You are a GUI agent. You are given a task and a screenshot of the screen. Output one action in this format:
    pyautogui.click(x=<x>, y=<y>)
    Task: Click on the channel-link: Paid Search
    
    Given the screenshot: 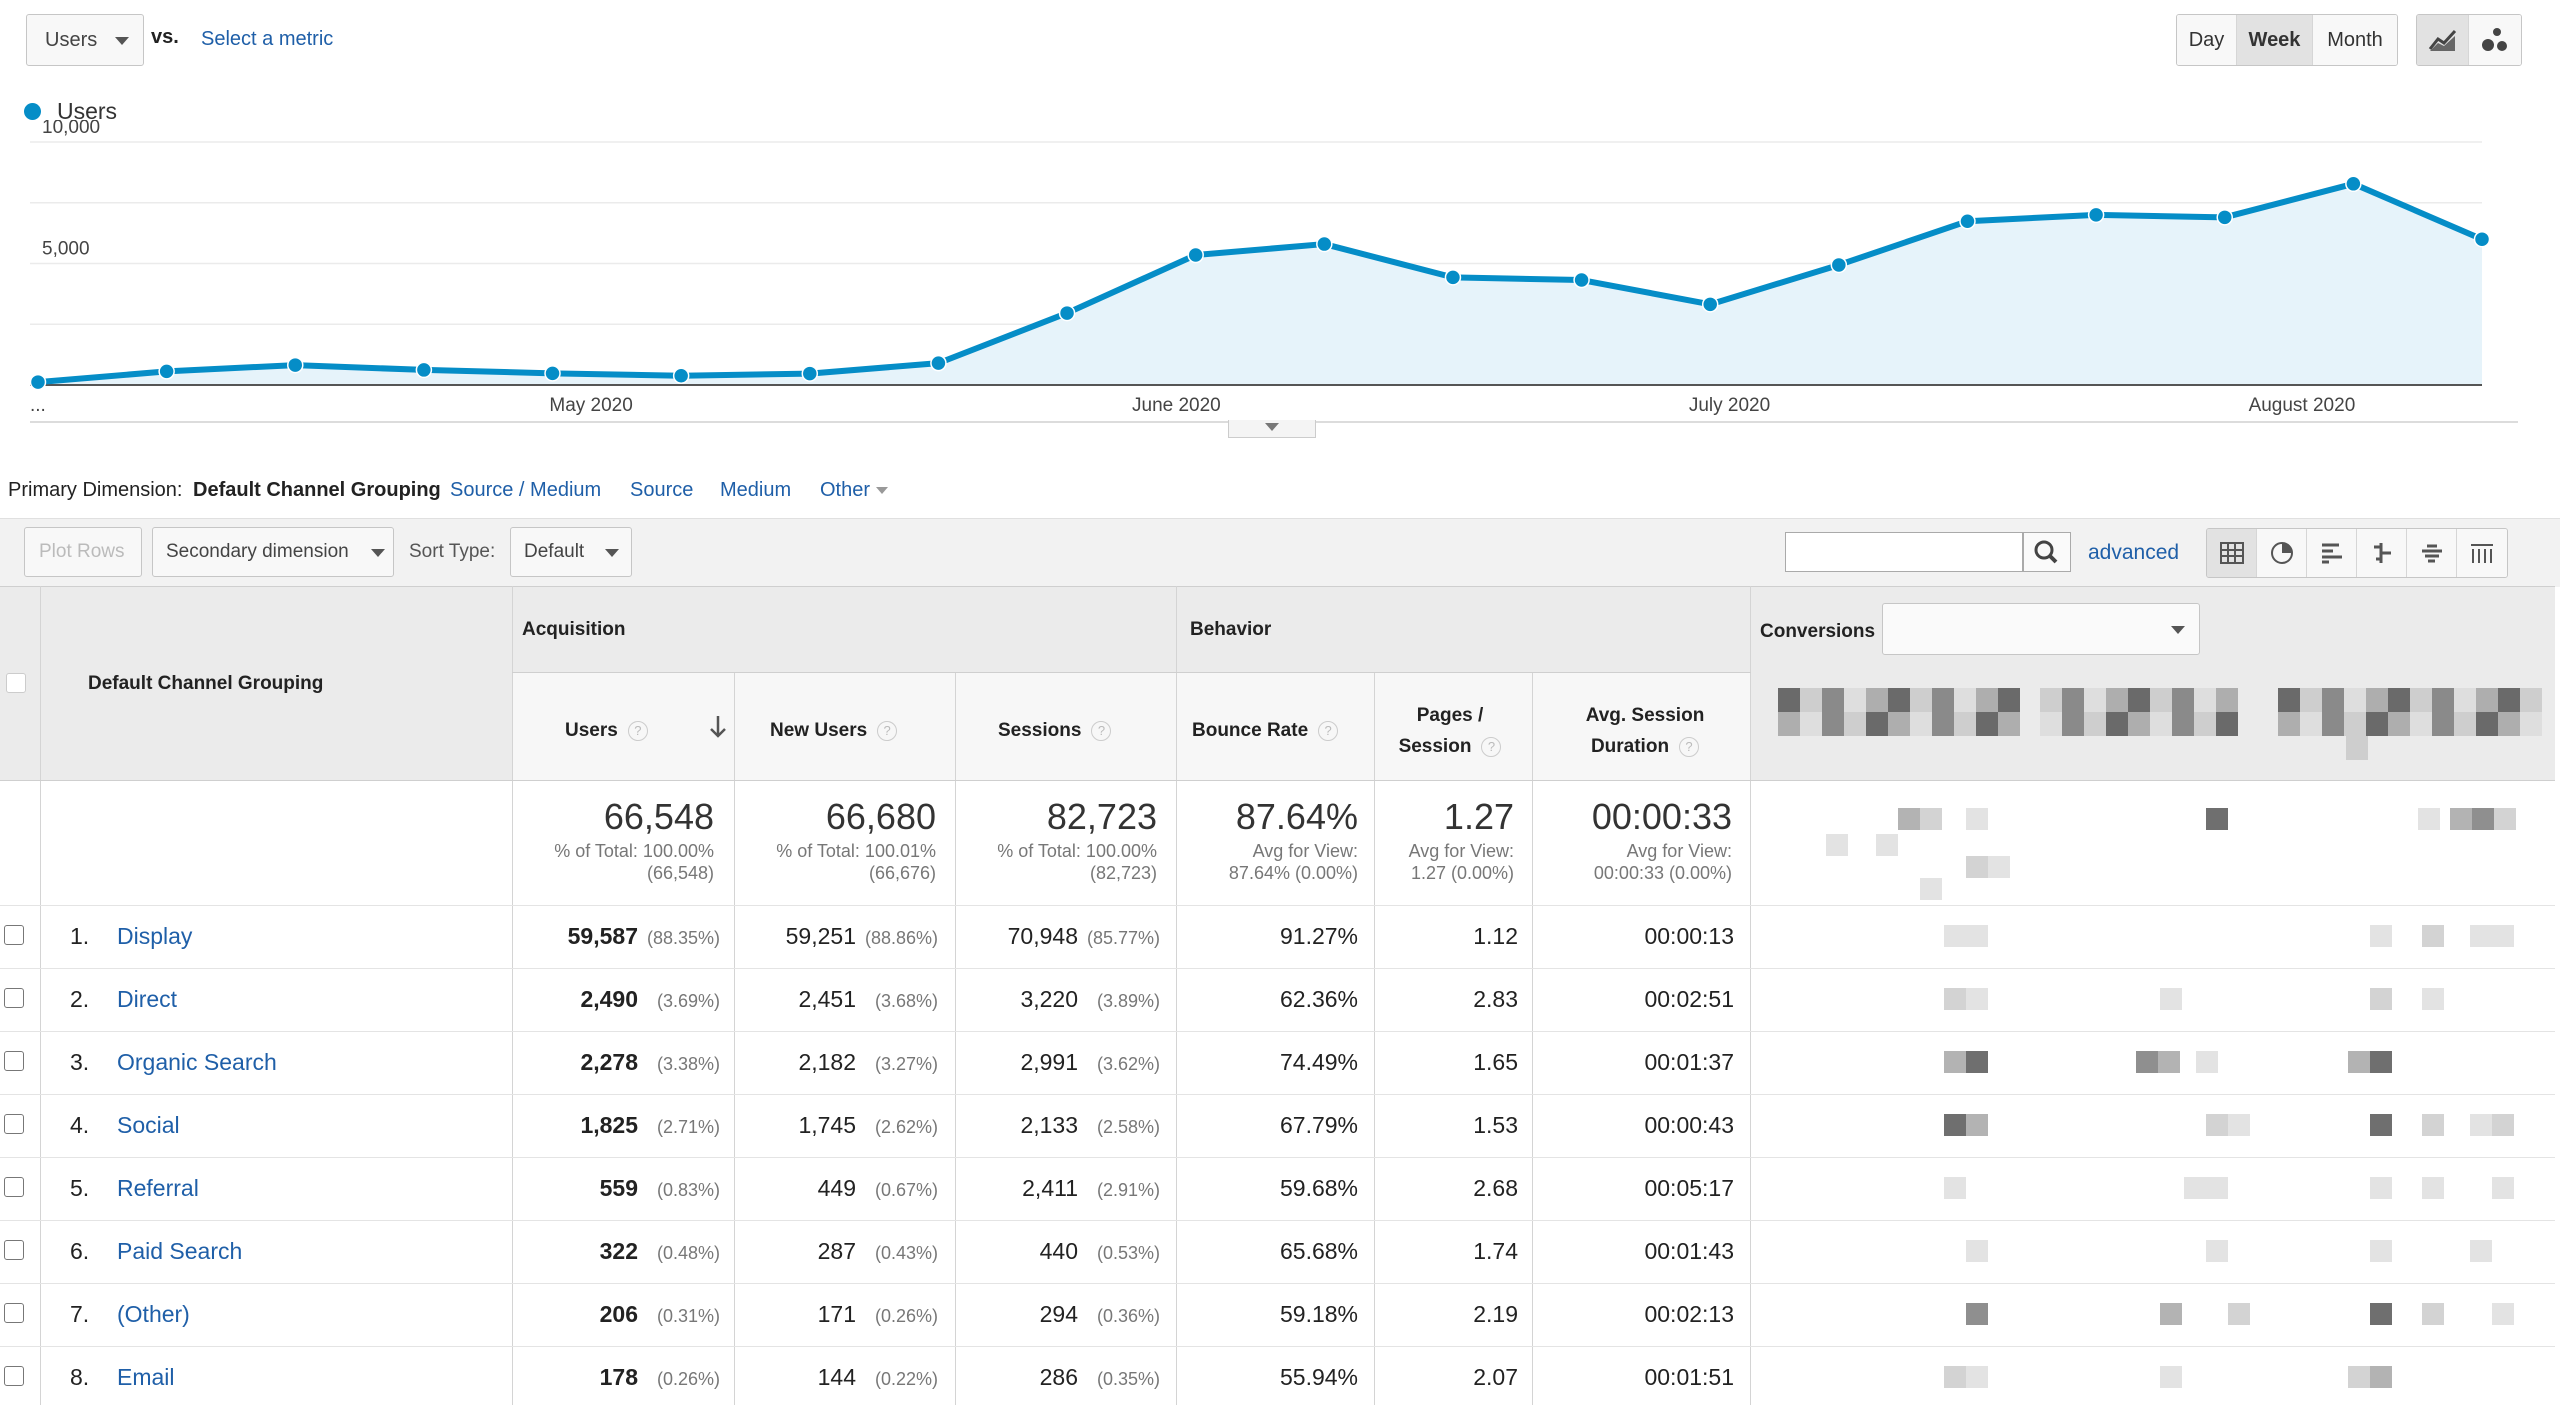 What is the action you would take?
    pyautogui.click(x=179, y=1251)
    